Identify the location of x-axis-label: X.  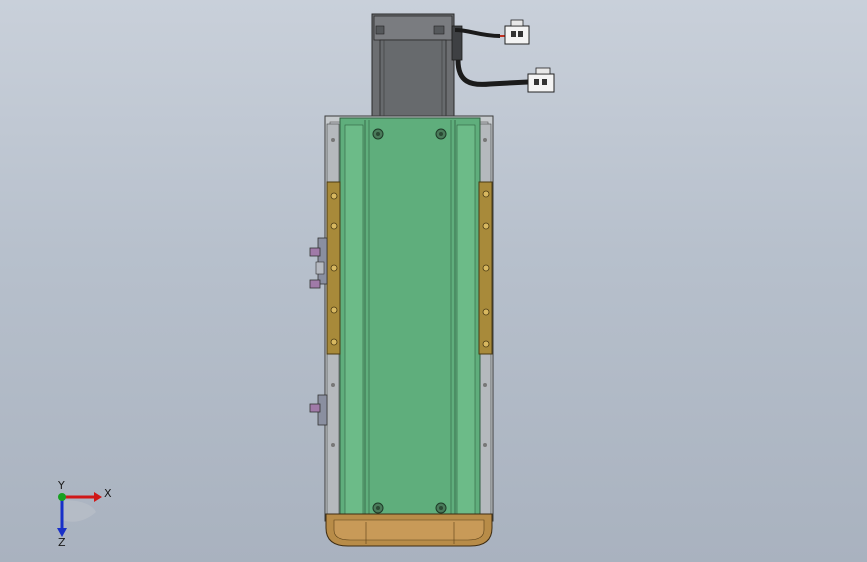
(108, 493).